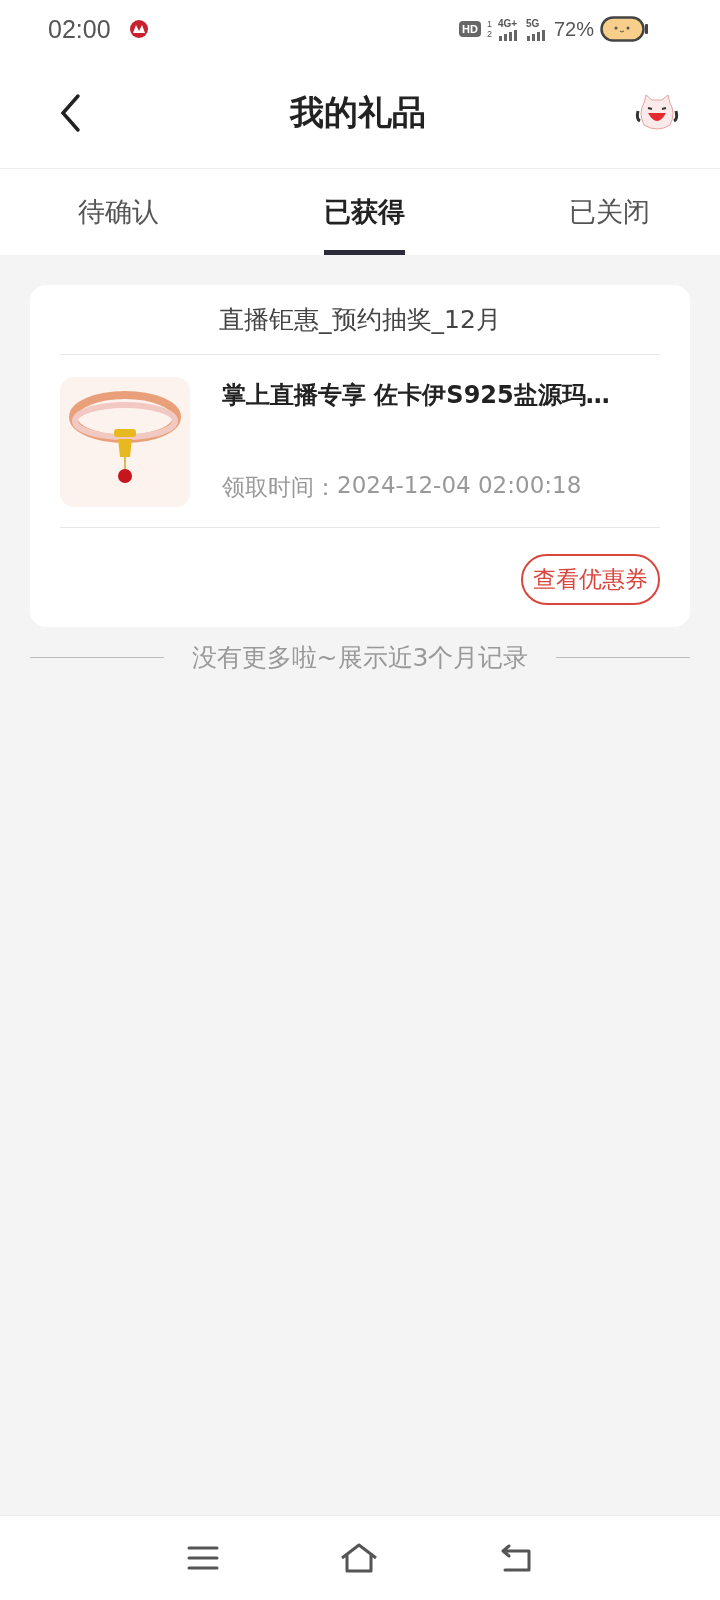 This screenshot has width=720, height=1600. Describe the element at coordinates (489, 24) in the screenshot. I see `sim-slot-number: 1` at that location.